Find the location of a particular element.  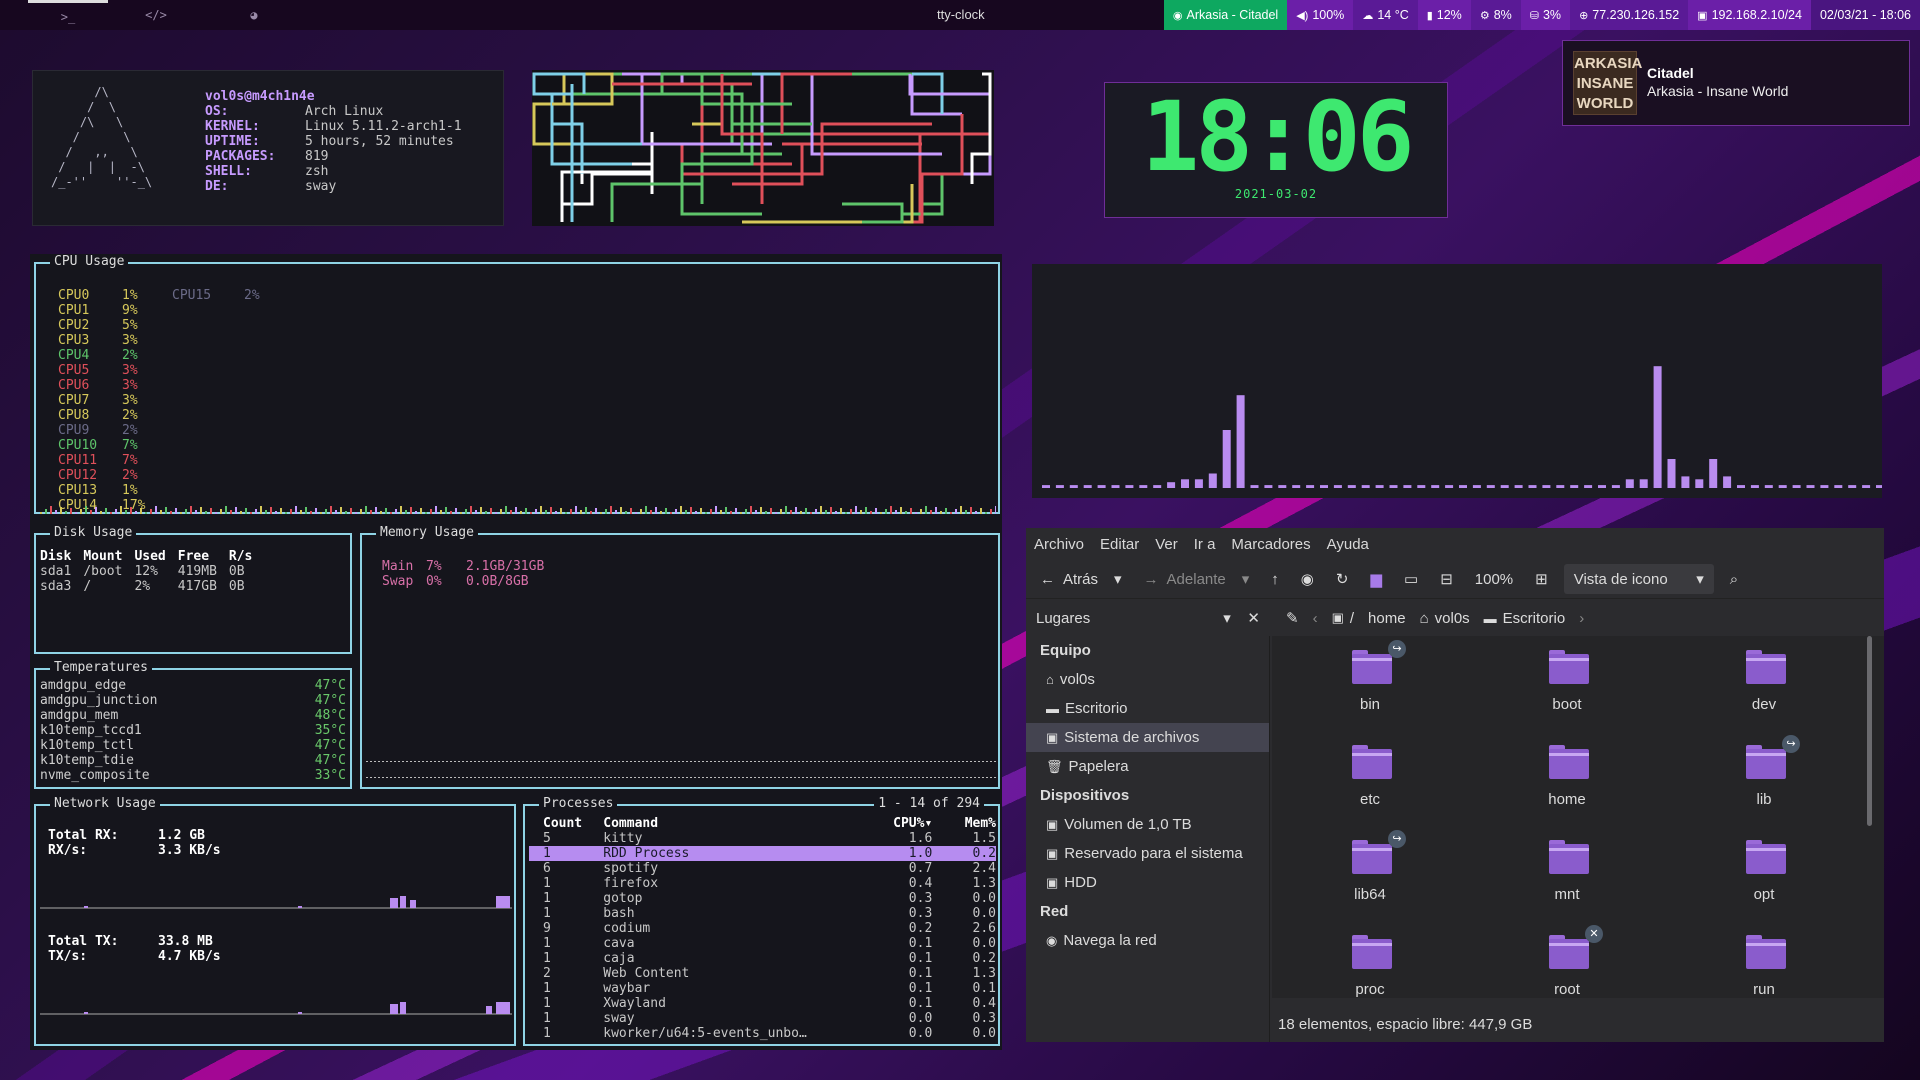

forward-button: → Adelante is located at coordinates (1185, 579).